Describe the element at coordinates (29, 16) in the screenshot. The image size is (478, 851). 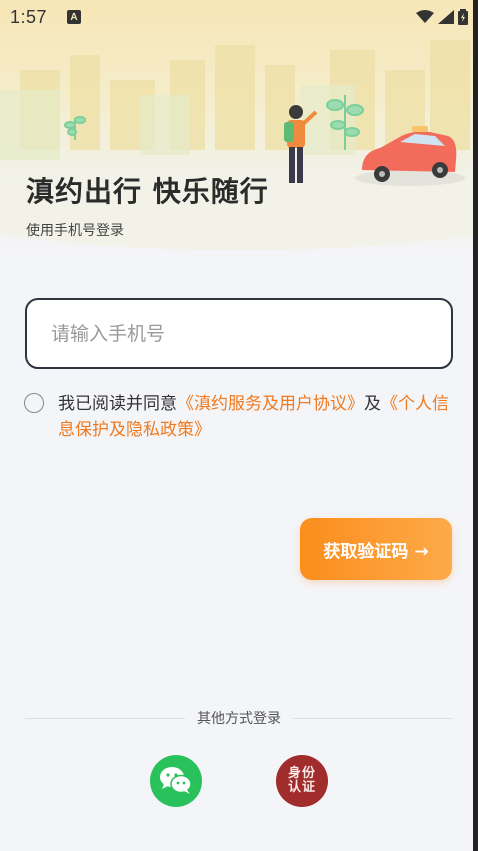
I see `status-time: 1:57` at that location.